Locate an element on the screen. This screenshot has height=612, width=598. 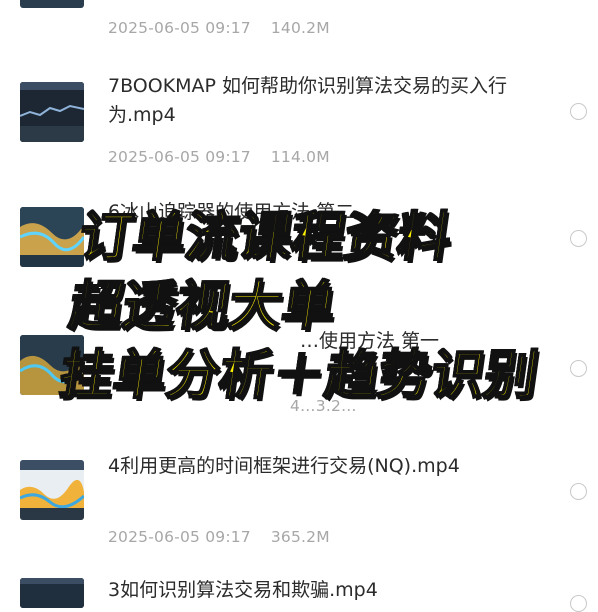
file-meta: 2025-06-05 09:17 365.2M is located at coordinates (219, 537).